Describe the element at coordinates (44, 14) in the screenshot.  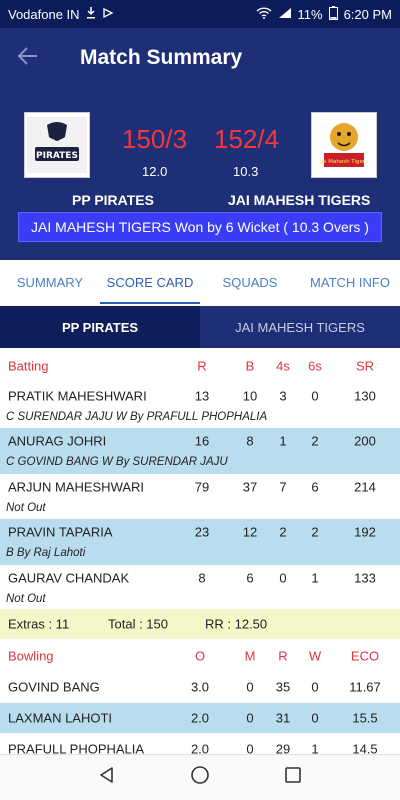
I see `carrier-label: Vodafone IN` at that location.